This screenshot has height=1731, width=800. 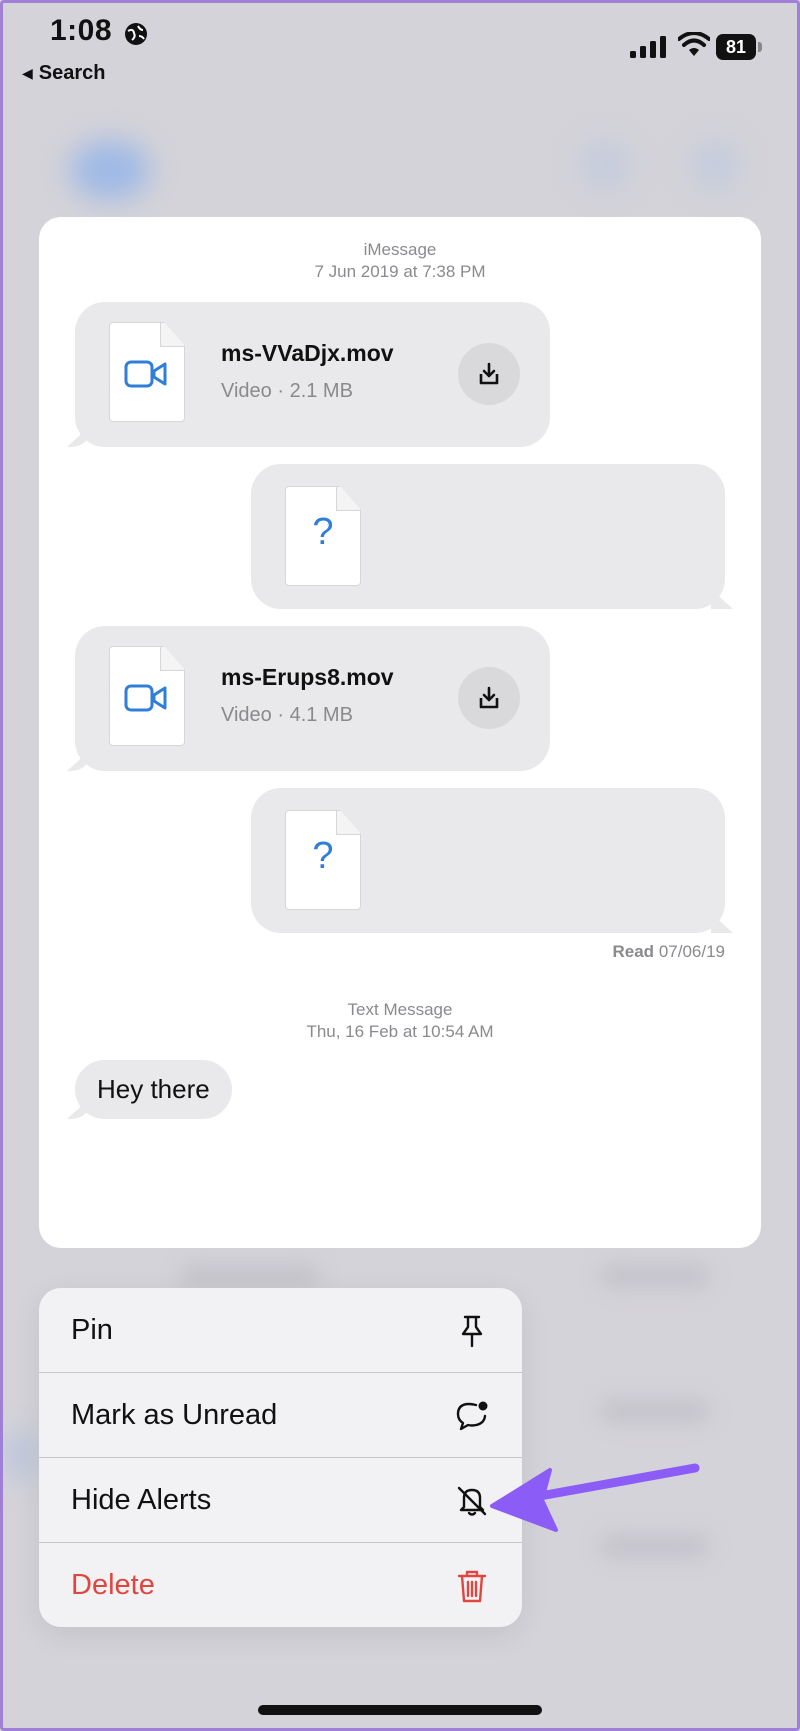 I want to click on attachment-name: ms-VVaDjx.mov, so click(x=307, y=353).